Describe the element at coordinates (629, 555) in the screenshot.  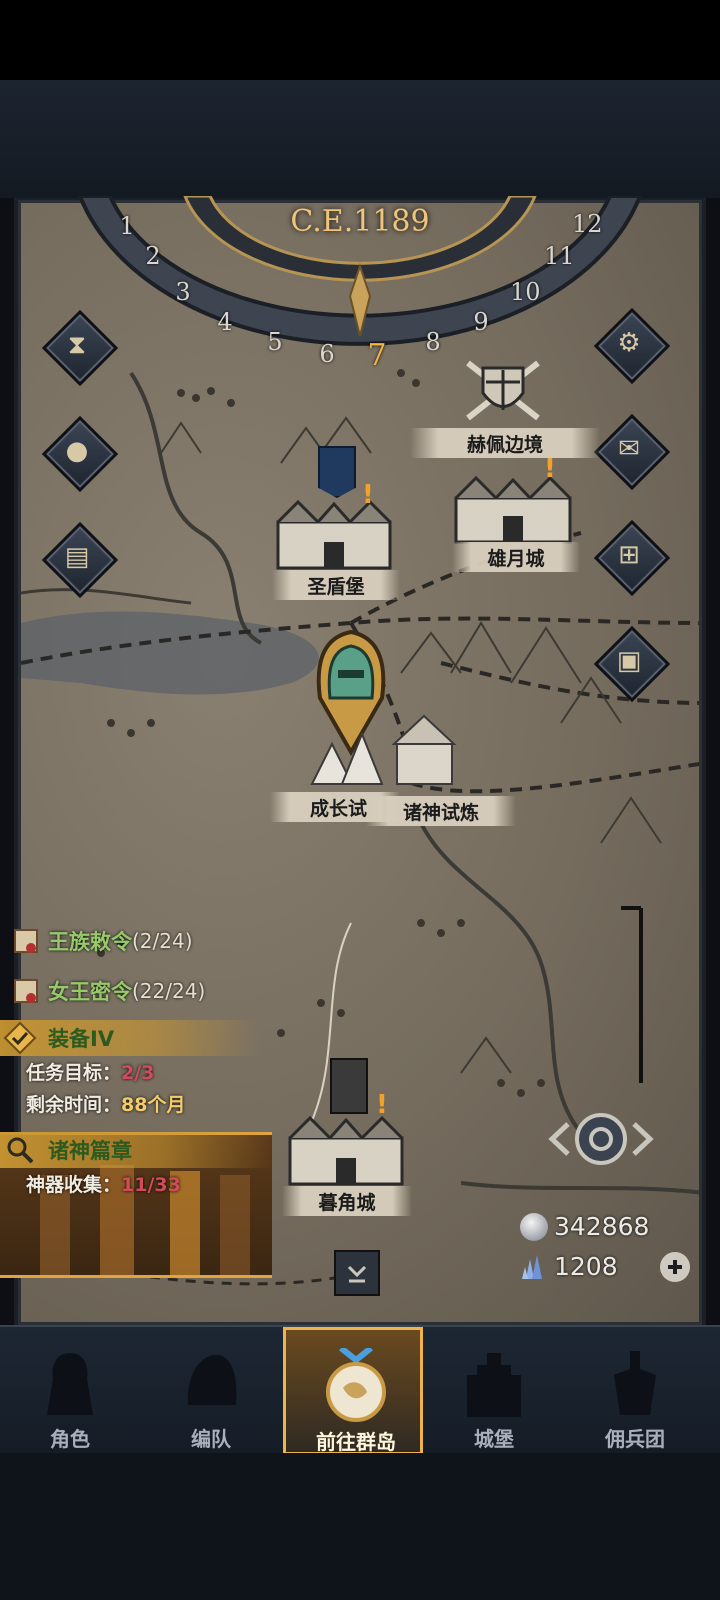
I see `window-icon: ⊞` at that location.